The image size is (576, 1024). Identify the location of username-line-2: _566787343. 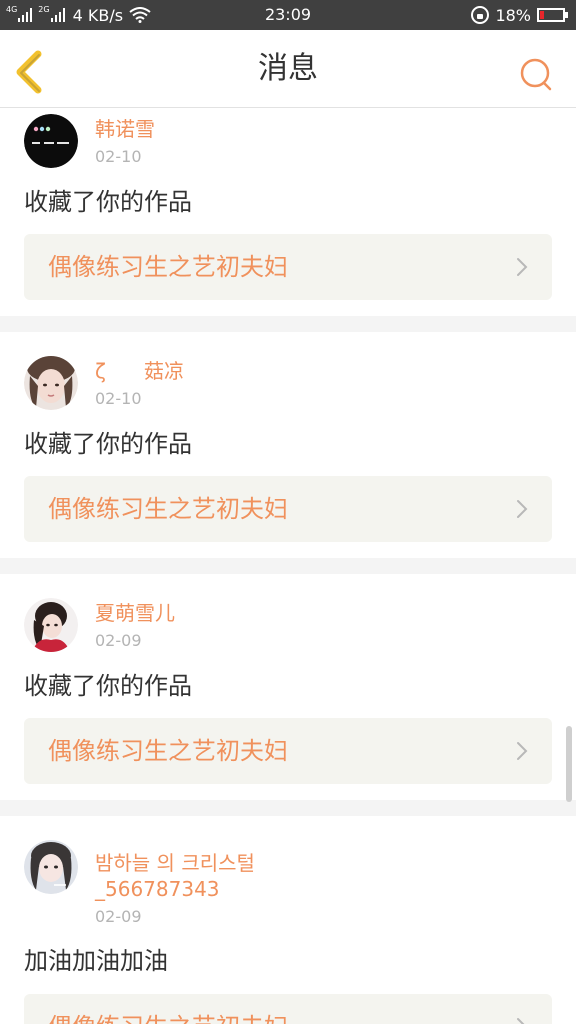
(157, 889).